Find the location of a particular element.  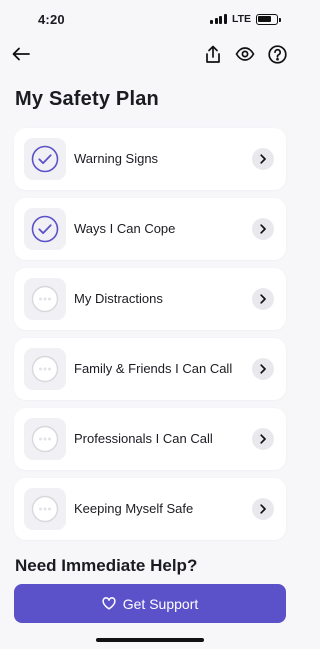

plan-item-label: Family & Friends I Can Call is located at coordinates (153, 368).